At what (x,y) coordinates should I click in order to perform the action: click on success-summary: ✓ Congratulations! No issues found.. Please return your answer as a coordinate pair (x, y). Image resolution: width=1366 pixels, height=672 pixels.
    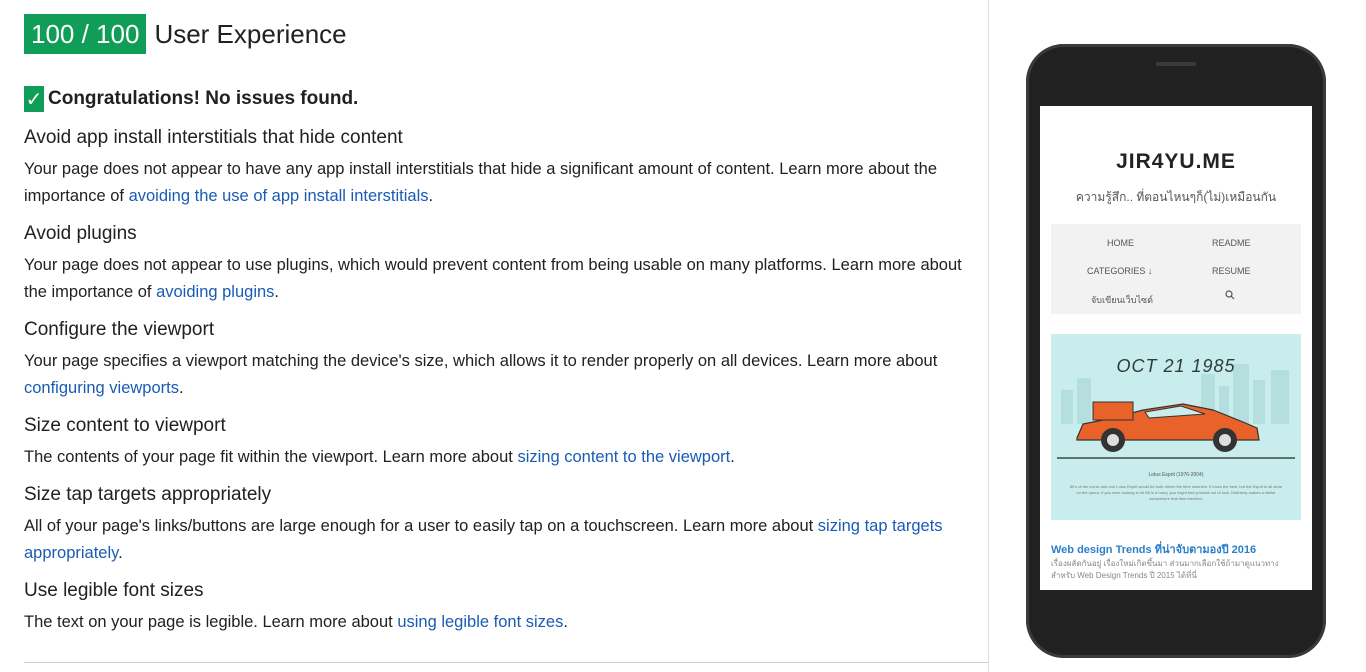
    Looking at the image, I should click on (191, 99).